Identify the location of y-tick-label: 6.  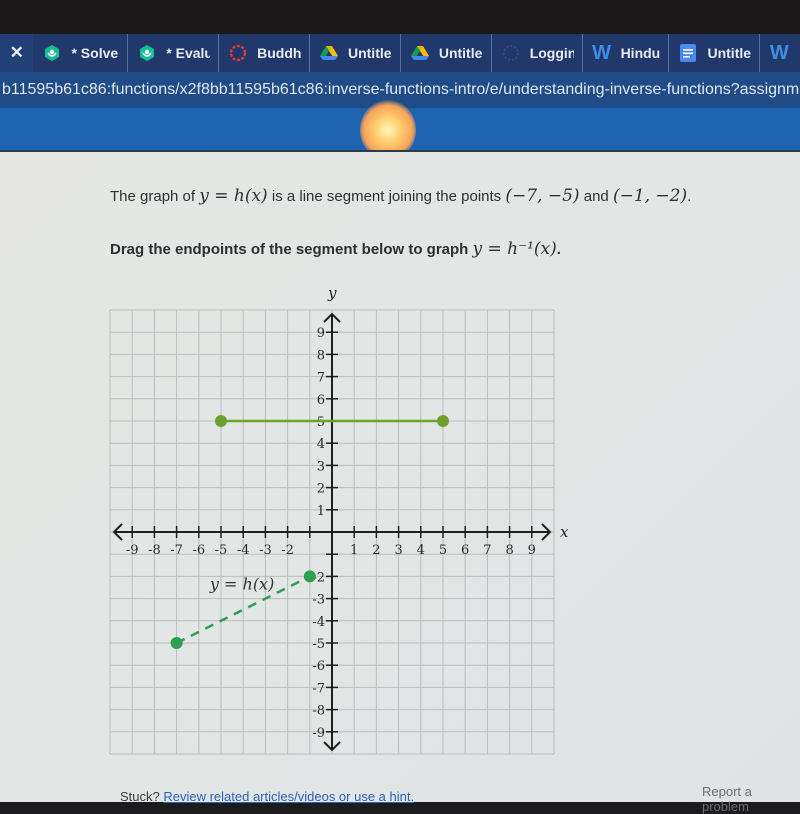
(321, 400).